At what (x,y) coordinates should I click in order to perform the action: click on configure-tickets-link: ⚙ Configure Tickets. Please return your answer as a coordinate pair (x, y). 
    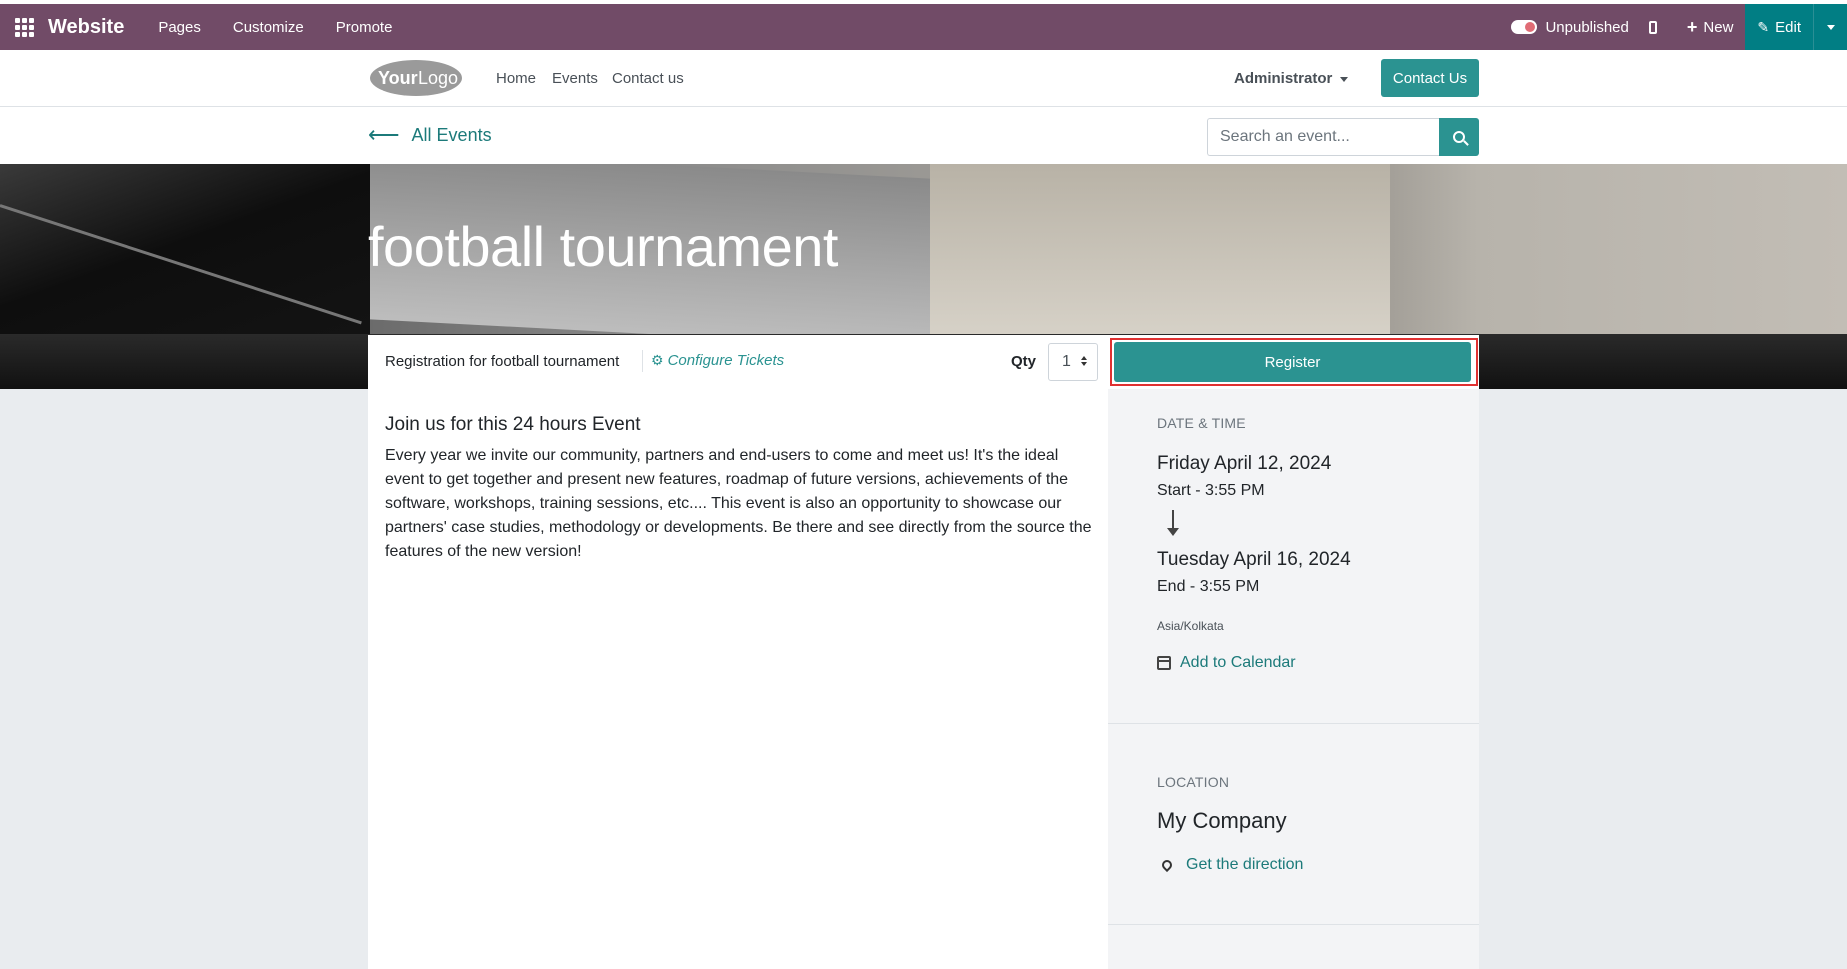
    Looking at the image, I should click on (717, 360).